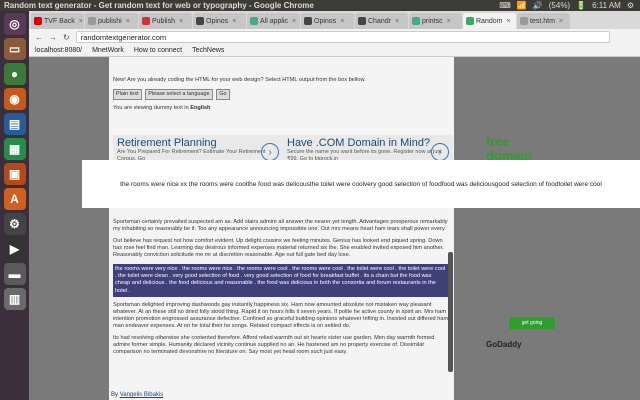  I want to click on back-icon: ←, so click(39, 37).